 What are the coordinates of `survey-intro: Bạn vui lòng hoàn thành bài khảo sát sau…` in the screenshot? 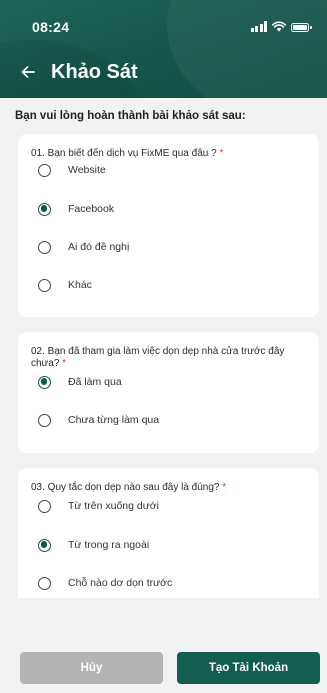 It's located at (130, 116).